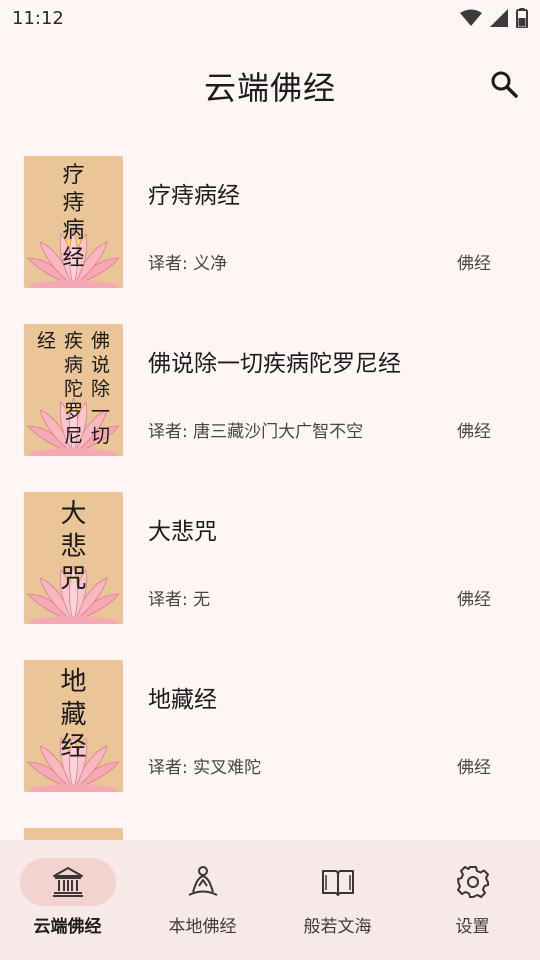 Image resolution: width=540 pixels, height=960 pixels. What do you see at coordinates (73, 217) in the screenshot?
I see `cover-title-column: 疗痔病经` at bounding box center [73, 217].